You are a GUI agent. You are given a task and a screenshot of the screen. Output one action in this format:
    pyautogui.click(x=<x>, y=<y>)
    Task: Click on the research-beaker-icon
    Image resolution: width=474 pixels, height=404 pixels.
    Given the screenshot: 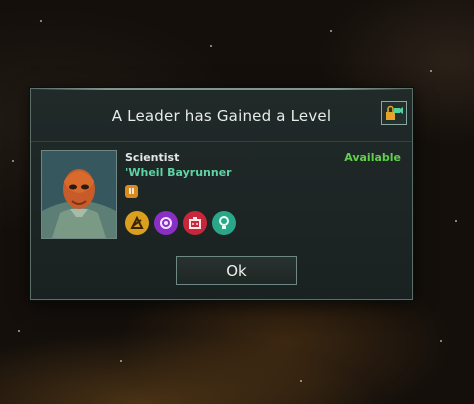 What is the action you would take?
    pyautogui.click(x=137, y=223)
    